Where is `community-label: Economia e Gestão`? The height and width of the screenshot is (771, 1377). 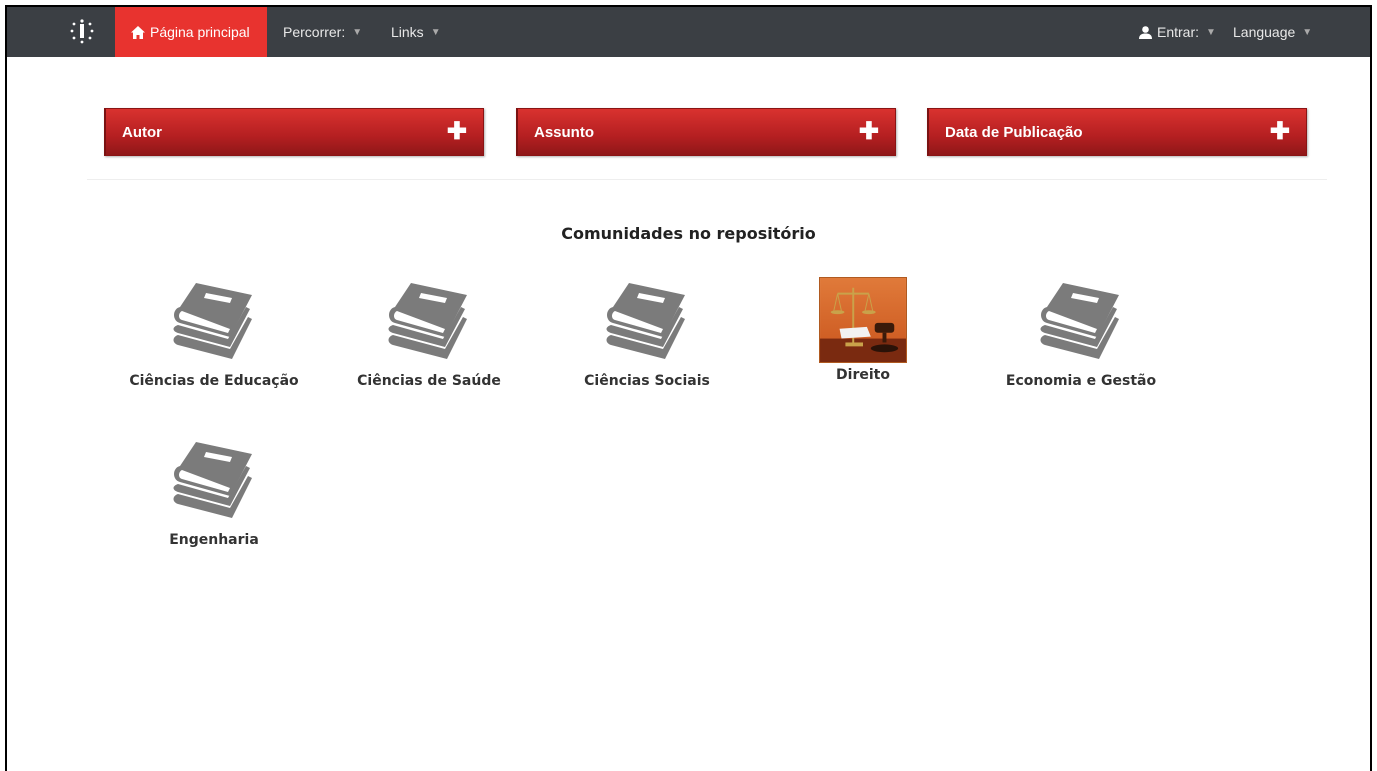
community-label: Economia e Gestão is located at coordinates (1081, 381).